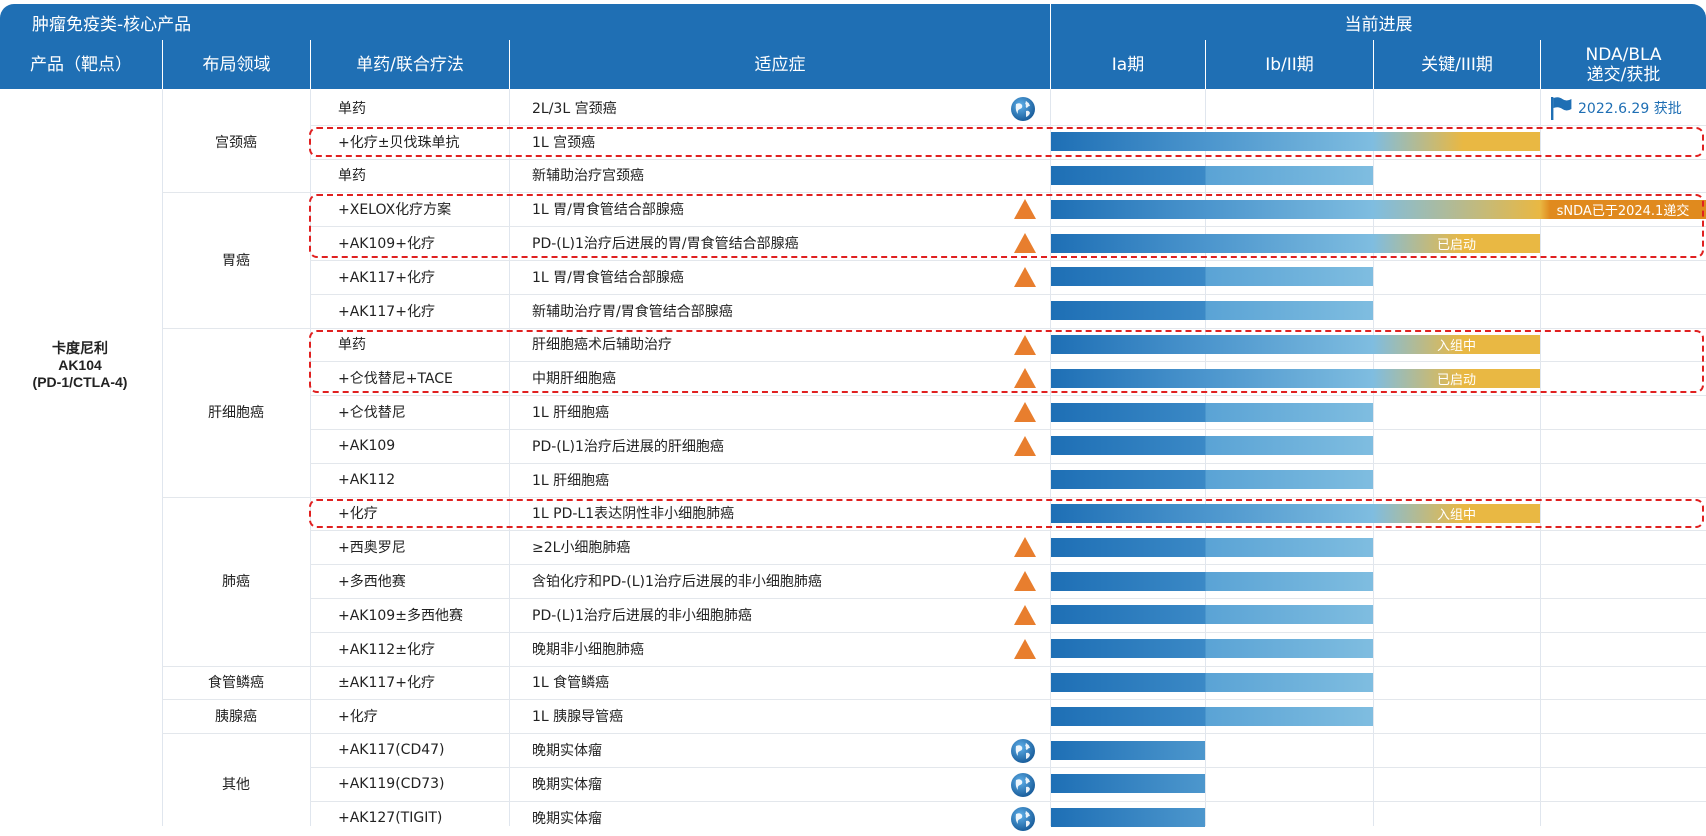 This screenshot has width=1706, height=836. What do you see at coordinates (236, 784) in the screenshot?
I see `group-label: 其他` at bounding box center [236, 784].